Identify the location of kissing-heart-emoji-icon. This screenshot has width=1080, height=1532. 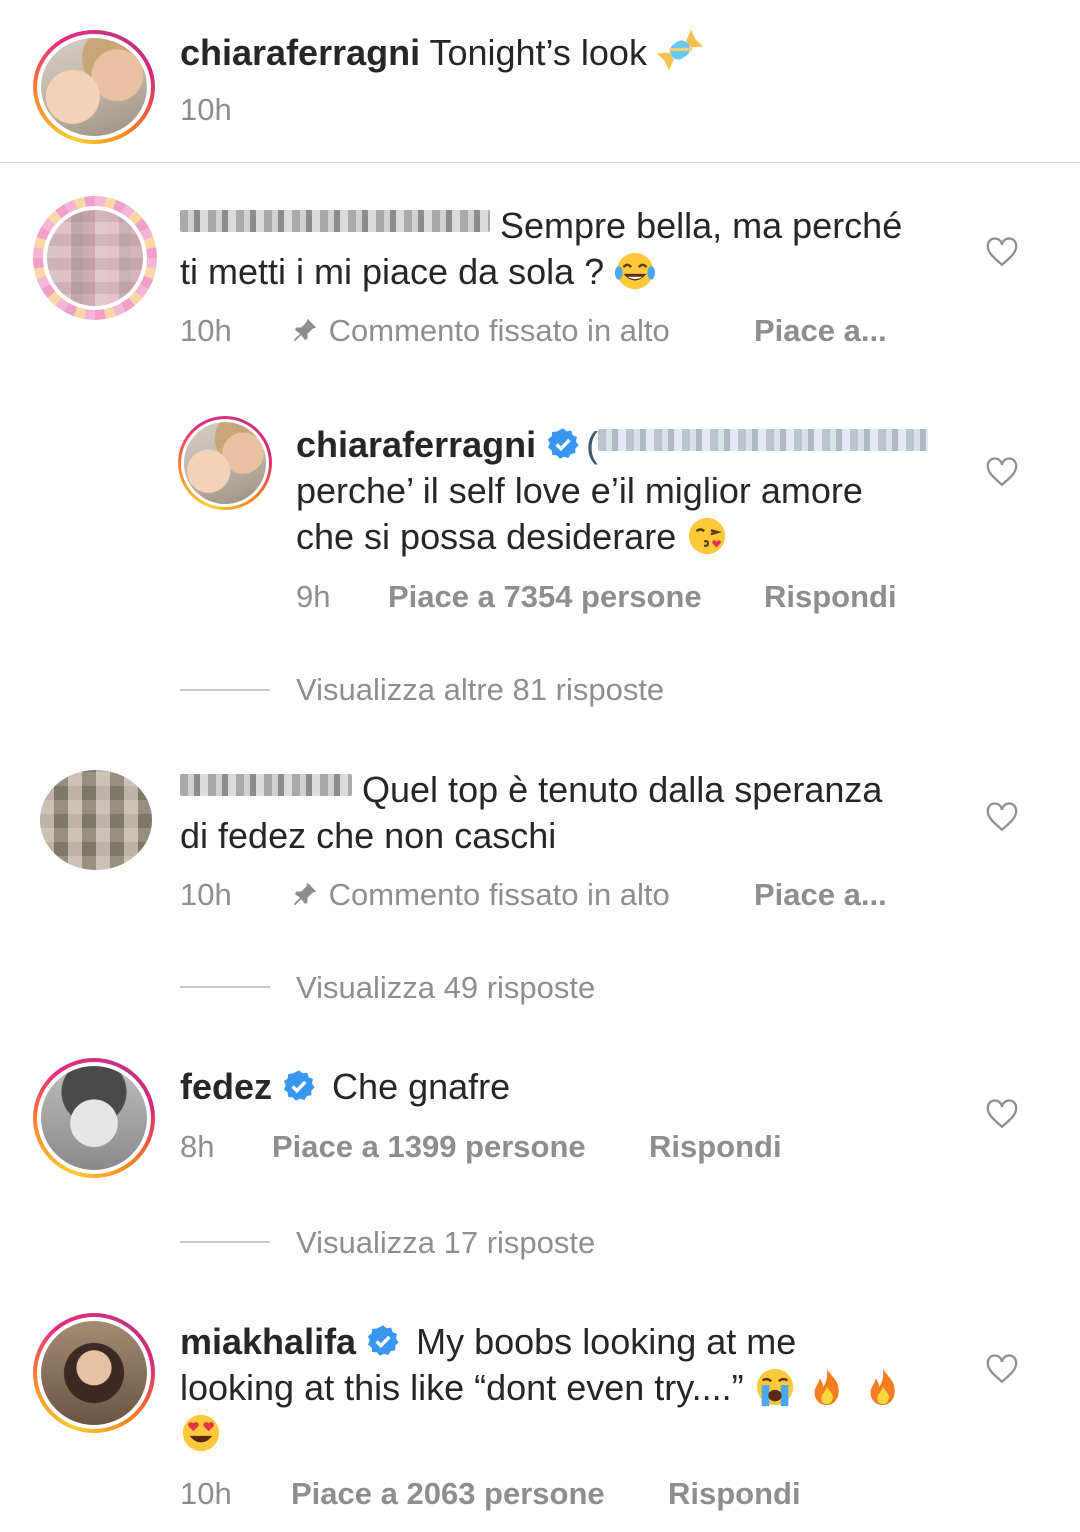
(707, 536).